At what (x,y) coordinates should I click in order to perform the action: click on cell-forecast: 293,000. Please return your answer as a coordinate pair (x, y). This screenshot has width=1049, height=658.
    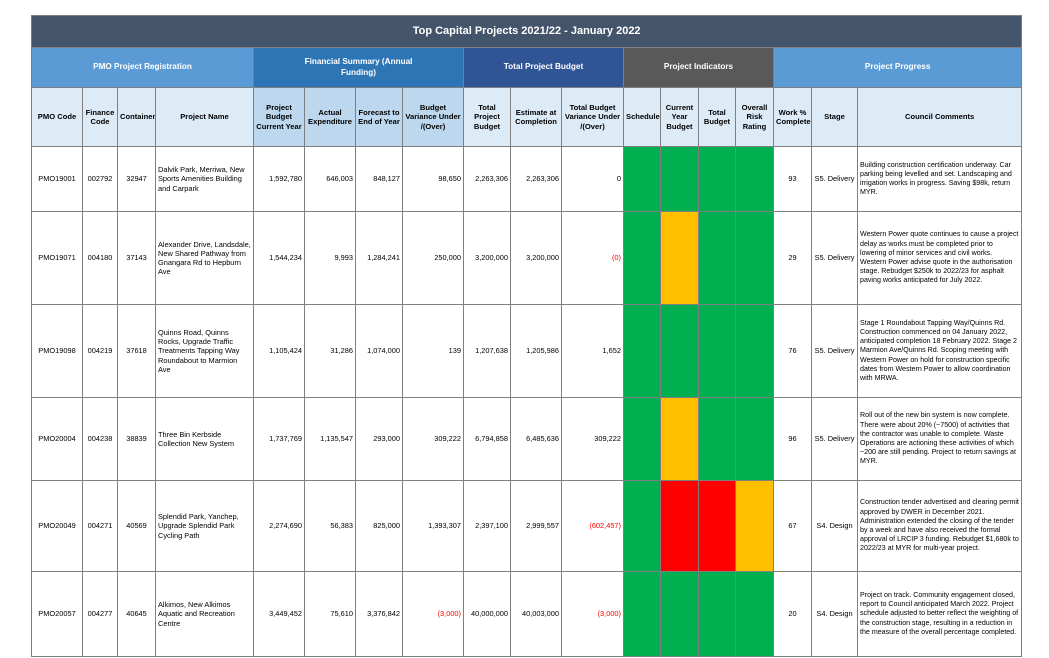
    Looking at the image, I should click on (379, 439).